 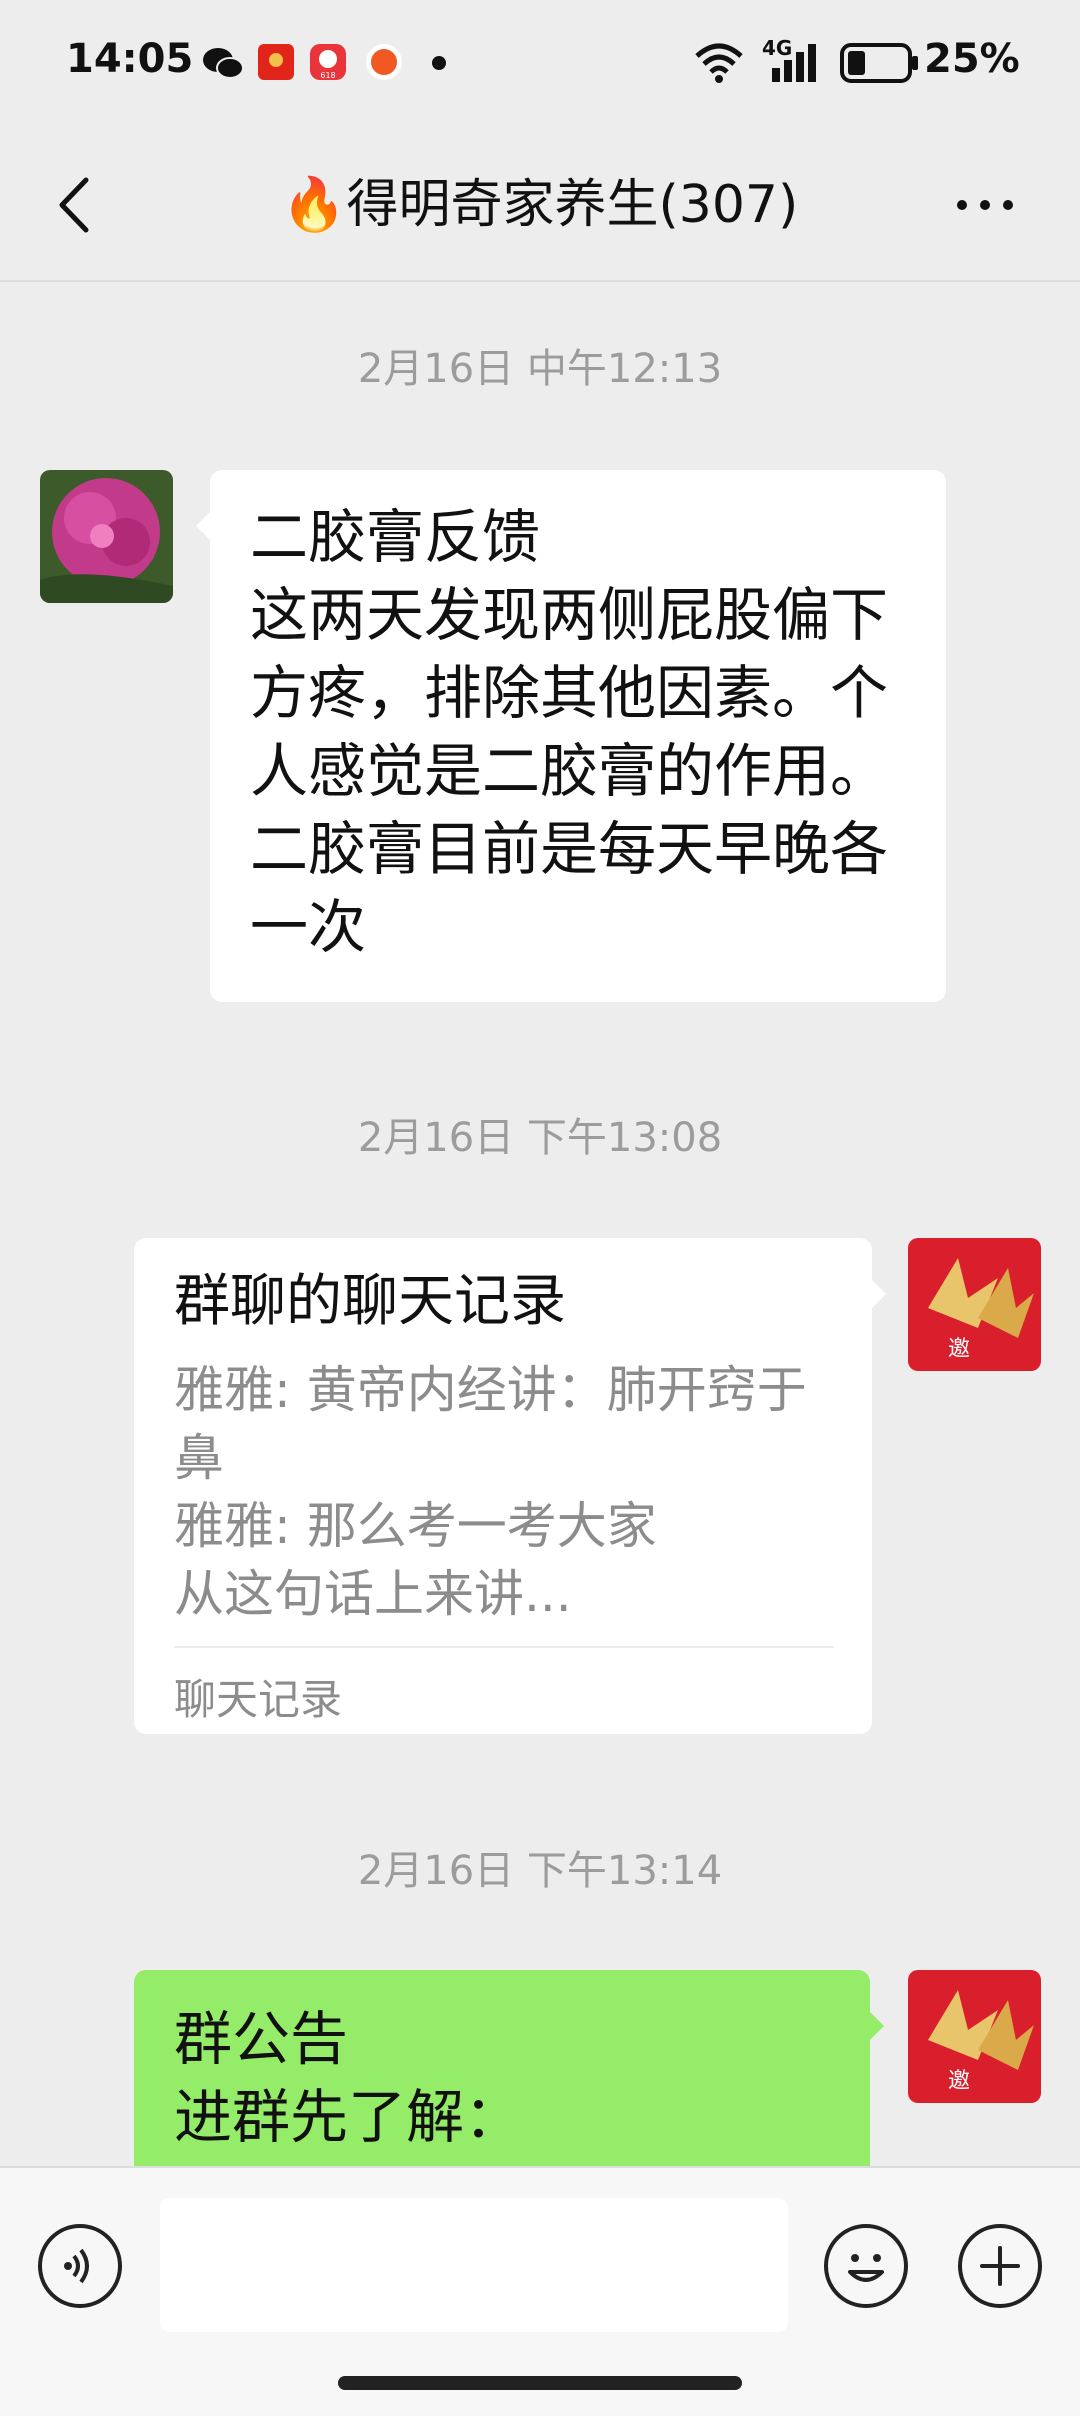 I want to click on divider, so click(x=504, y=1647).